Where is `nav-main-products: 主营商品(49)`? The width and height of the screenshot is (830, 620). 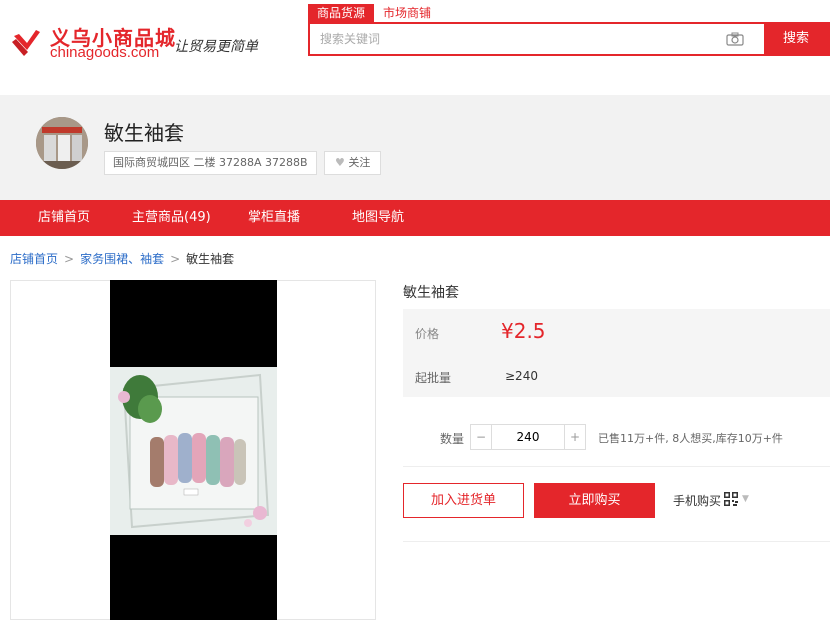
nav-main-products: 主营商品(49) is located at coordinates (171, 218).